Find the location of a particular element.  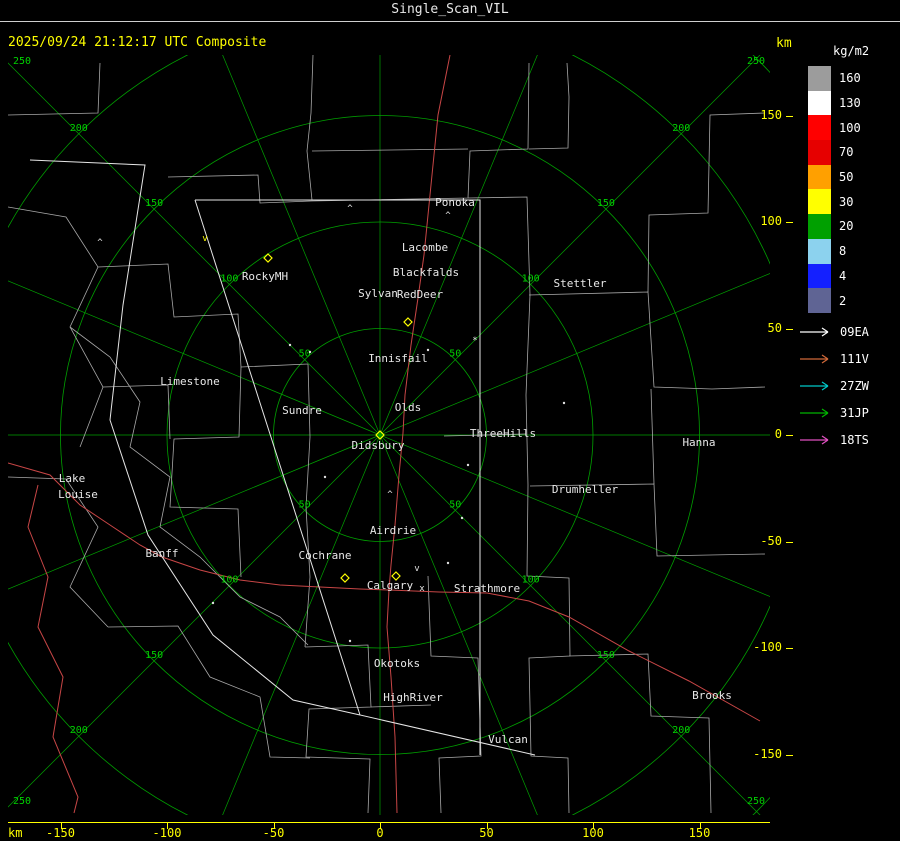

city-label: Didsbury is located at coordinates (378, 445).